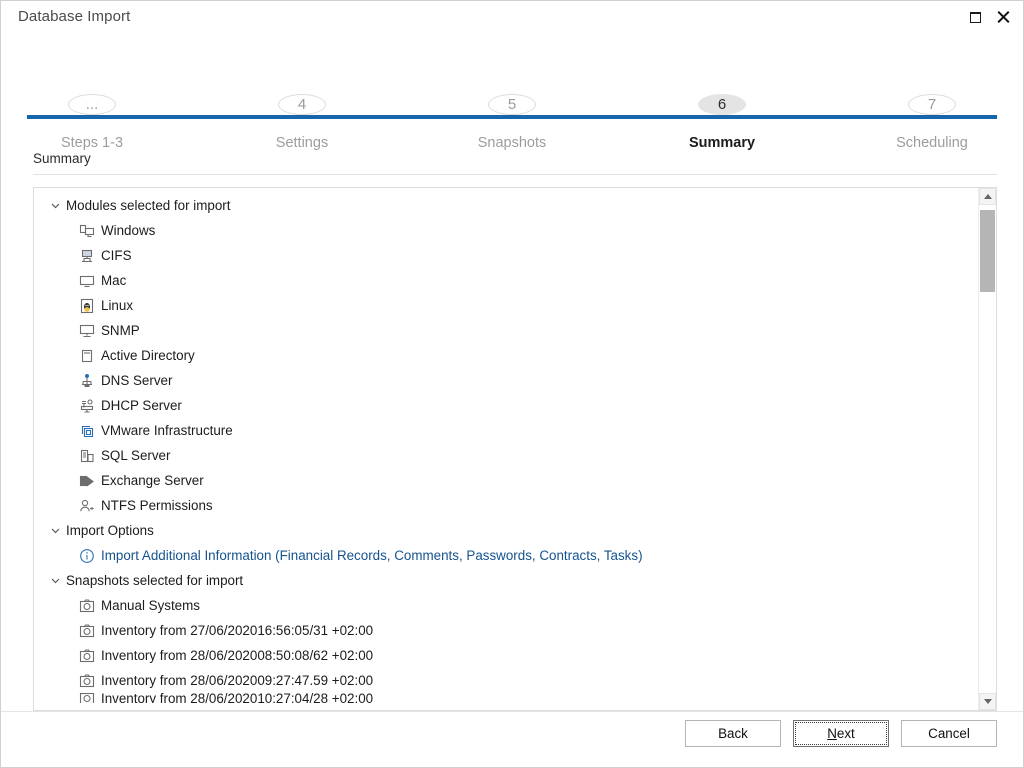 The image size is (1024, 768). I want to click on tree-item-row: SQL Server, so click(506, 455).